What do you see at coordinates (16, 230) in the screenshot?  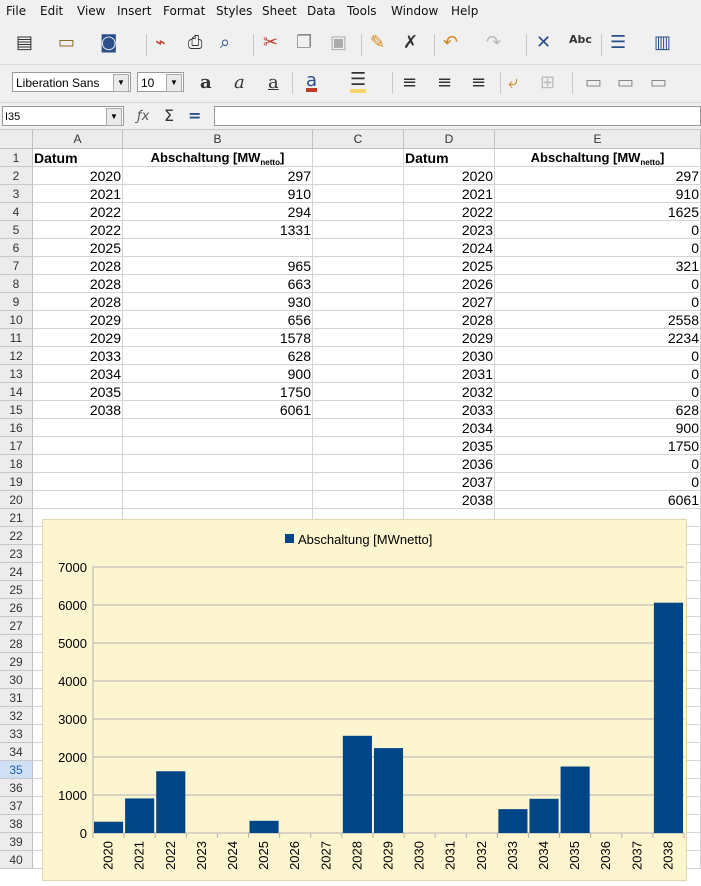 I see `row-header-5: 5` at bounding box center [16, 230].